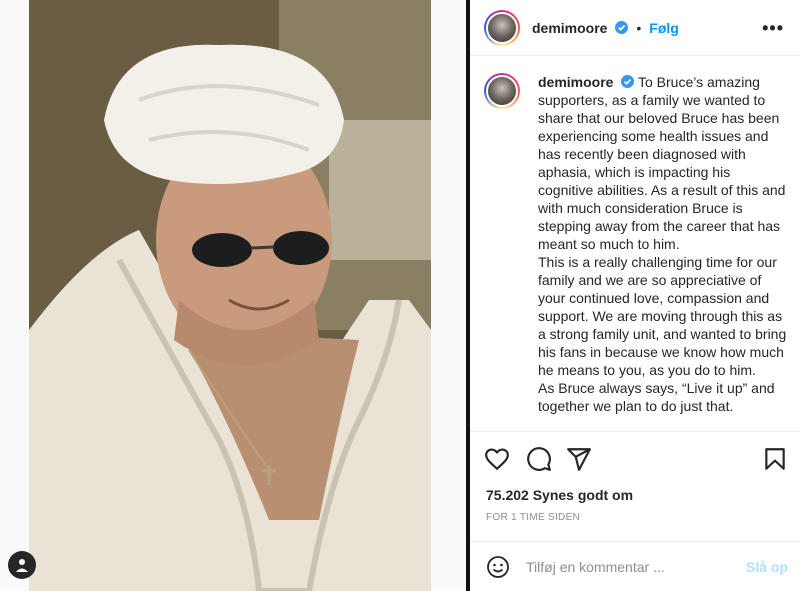 Image resolution: width=800 pixels, height=591 pixels. Describe the element at coordinates (498, 567) in the screenshot. I see `emoji-icon` at that location.